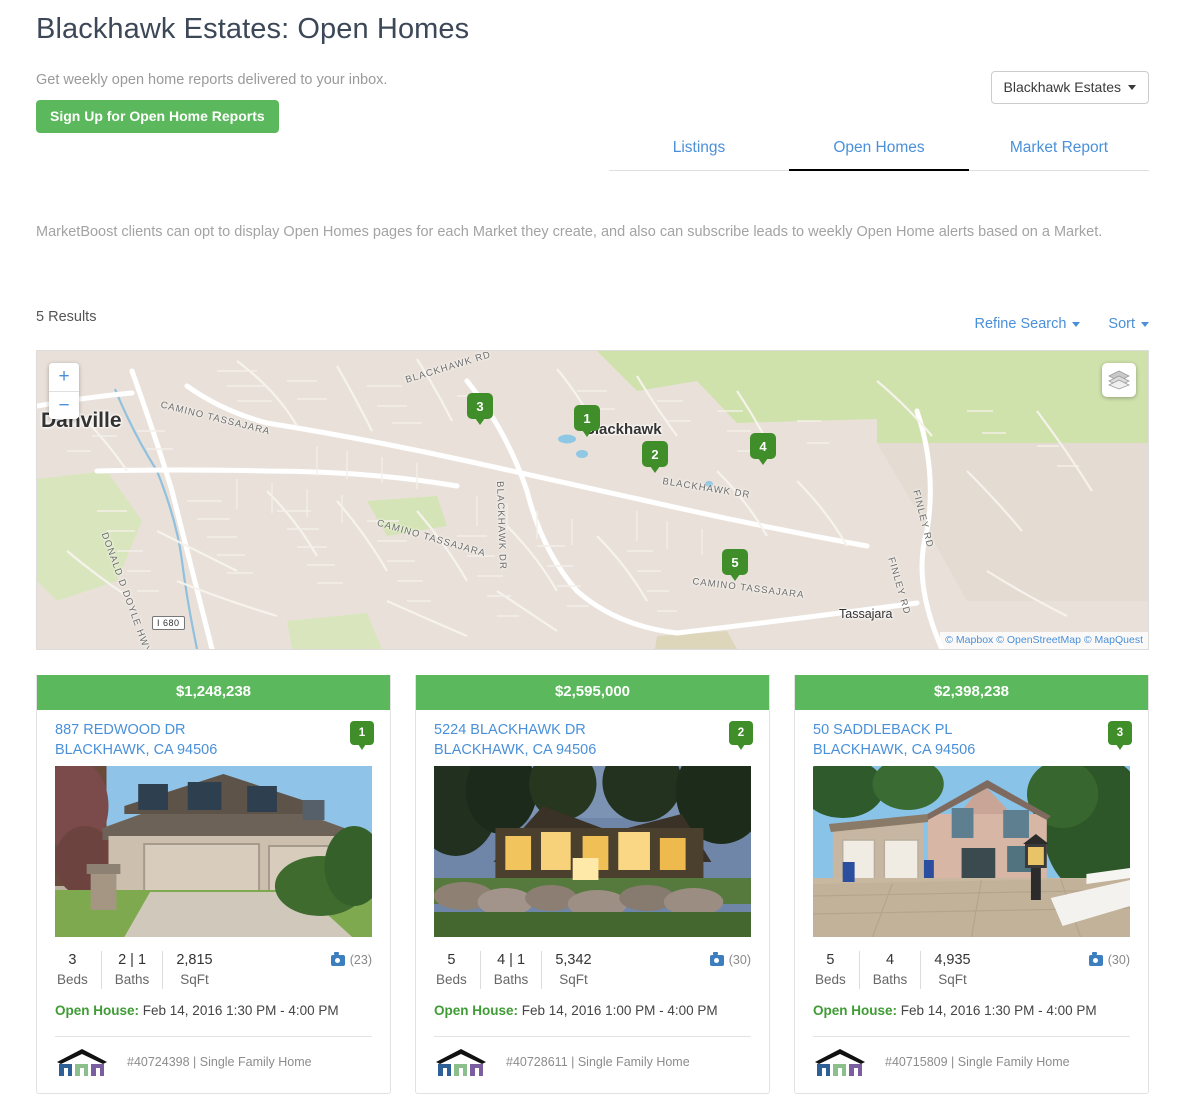 The image size is (1185, 1110). I want to click on map-zoom-out-button: −, so click(64, 405).